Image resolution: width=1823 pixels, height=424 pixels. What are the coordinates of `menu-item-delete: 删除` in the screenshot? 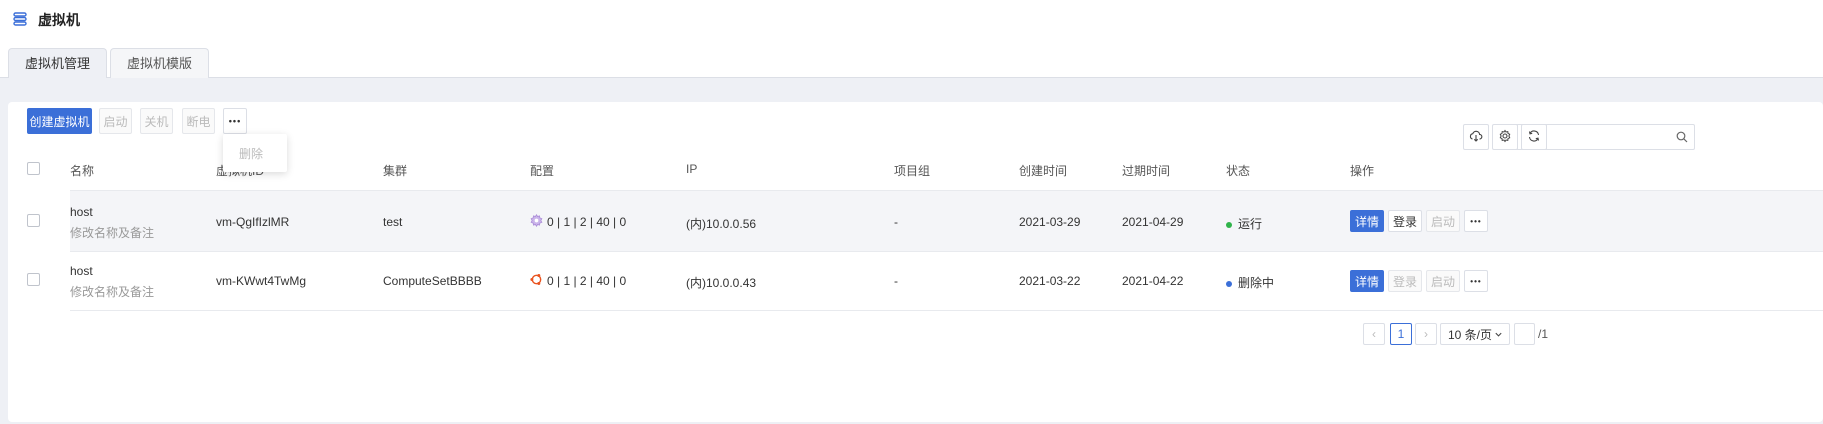 It's located at (251, 153).